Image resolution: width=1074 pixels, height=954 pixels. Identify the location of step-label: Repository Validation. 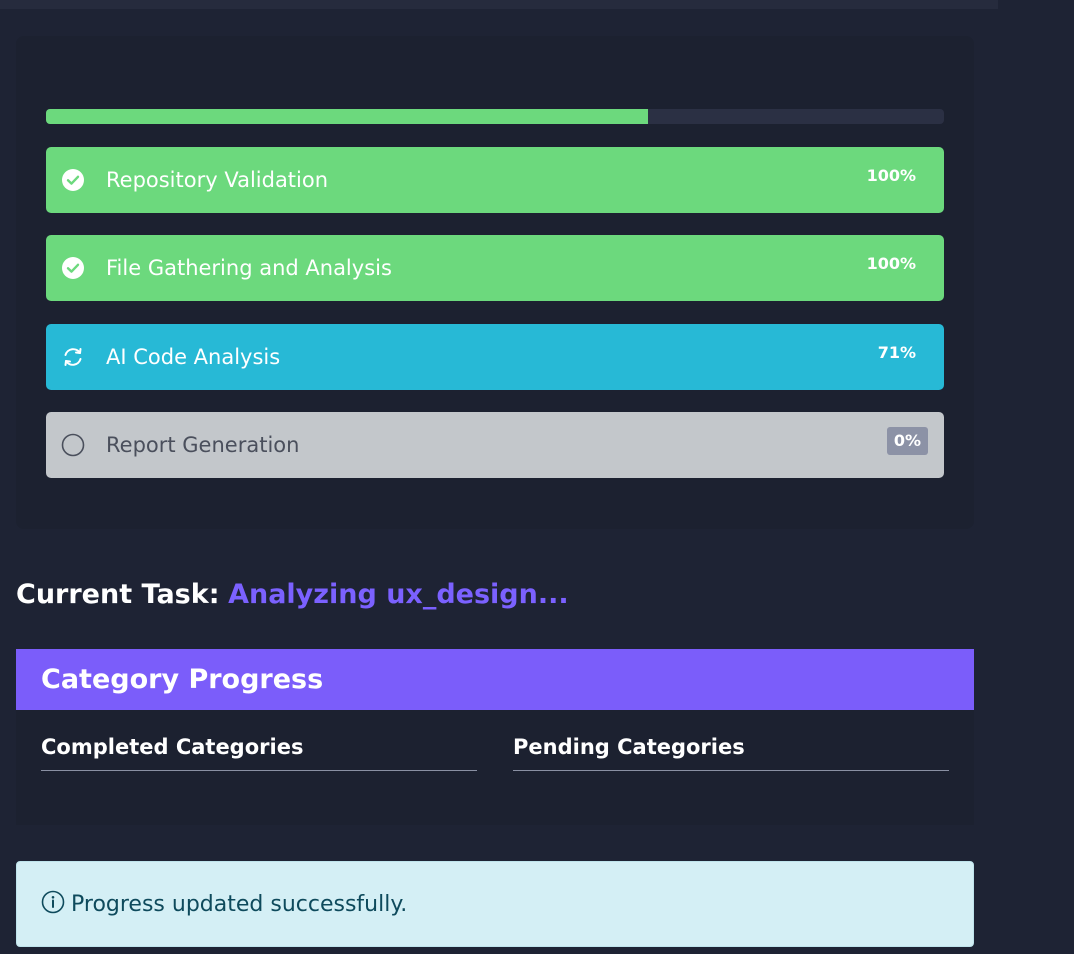
(217, 180).